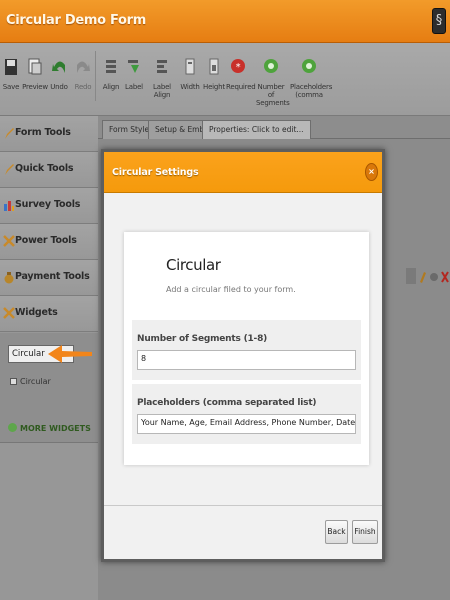 Image resolution: width=450 pixels, height=600 pixels. What do you see at coordinates (336, 532) in the screenshot?
I see `back-button: Back` at bounding box center [336, 532].